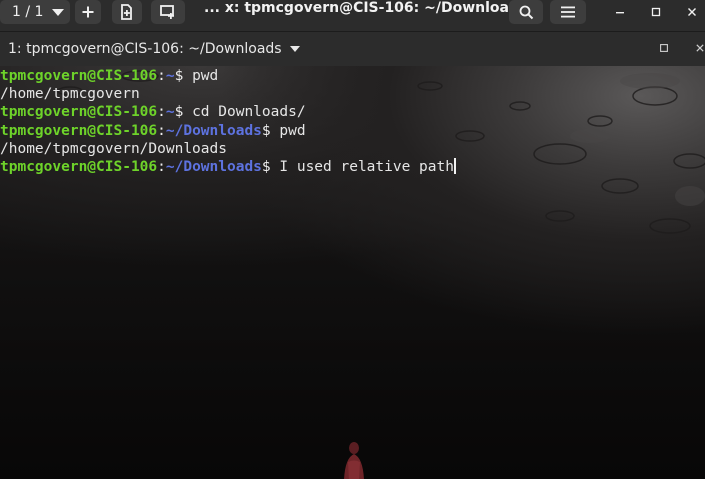  I want to click on prompt-line: tpmcgovern@CIS-106:~$ cd Downloads/, so click(228, 112).